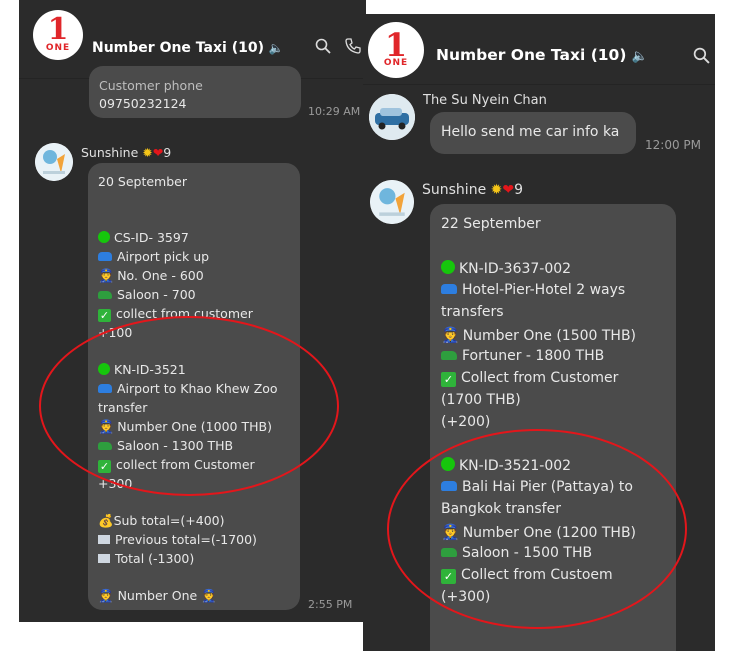 This screenshot has width=732, height=651. I want to click on sun-icon: ✹, so click(147, 152).